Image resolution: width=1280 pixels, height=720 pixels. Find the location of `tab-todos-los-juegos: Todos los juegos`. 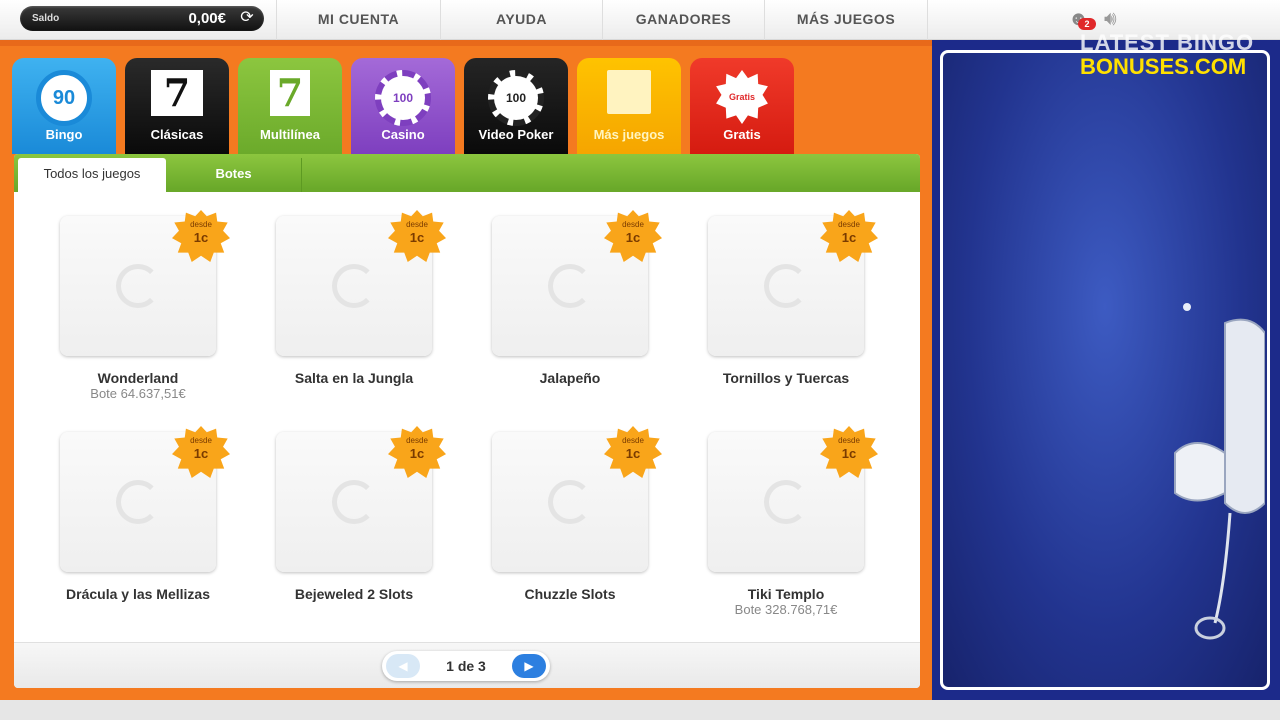

tab-todos-los-juegos: Todos los juegos is located at coordinates (92, 175).